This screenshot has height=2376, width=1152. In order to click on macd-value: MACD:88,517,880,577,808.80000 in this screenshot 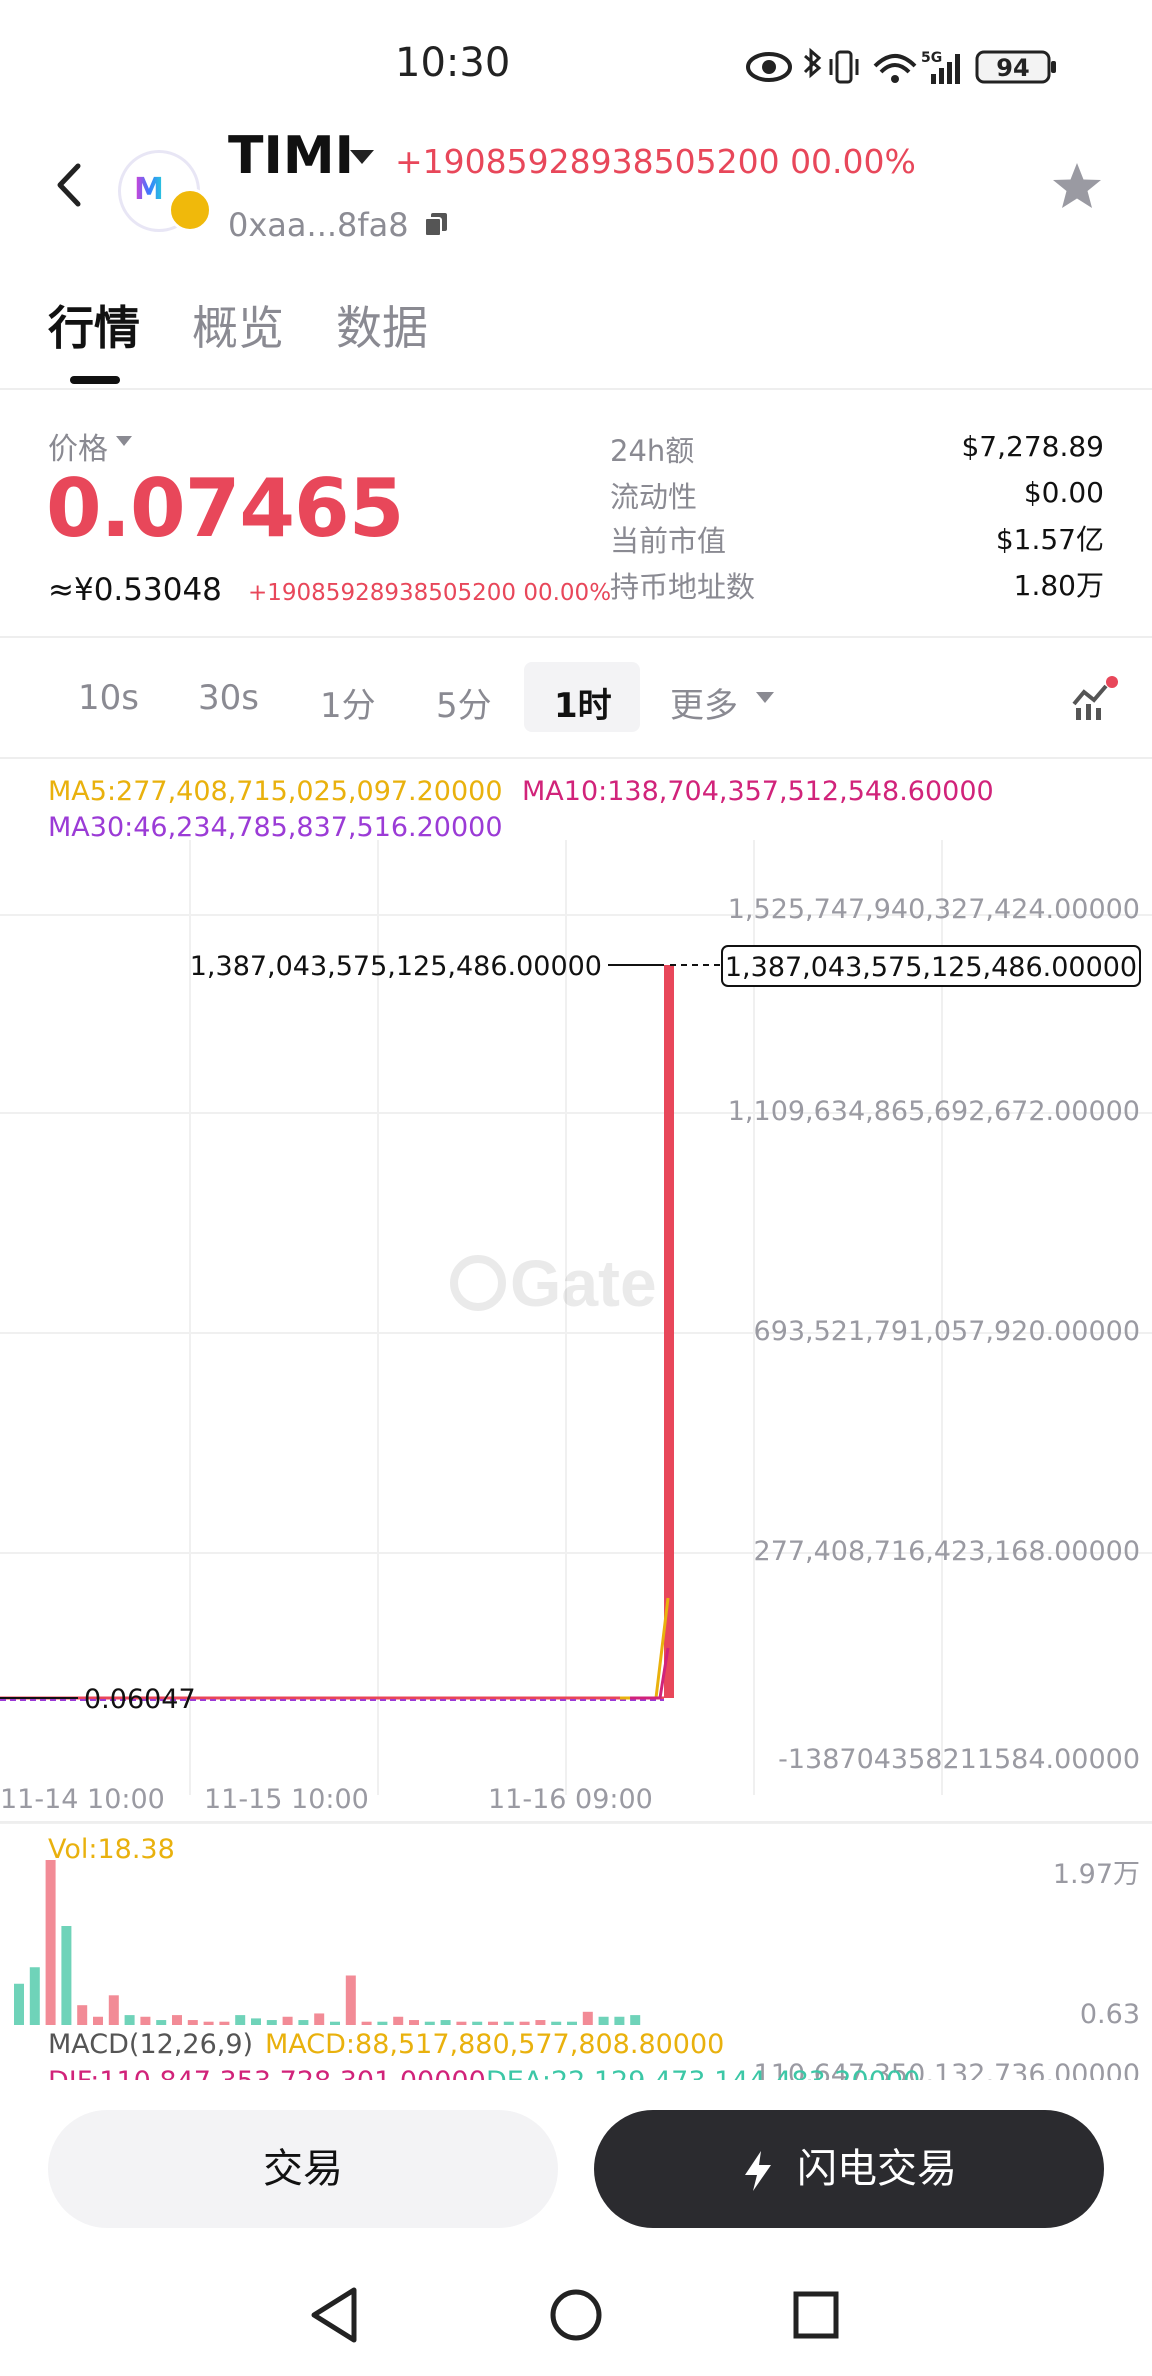, I will do `click(494, 2044)`.